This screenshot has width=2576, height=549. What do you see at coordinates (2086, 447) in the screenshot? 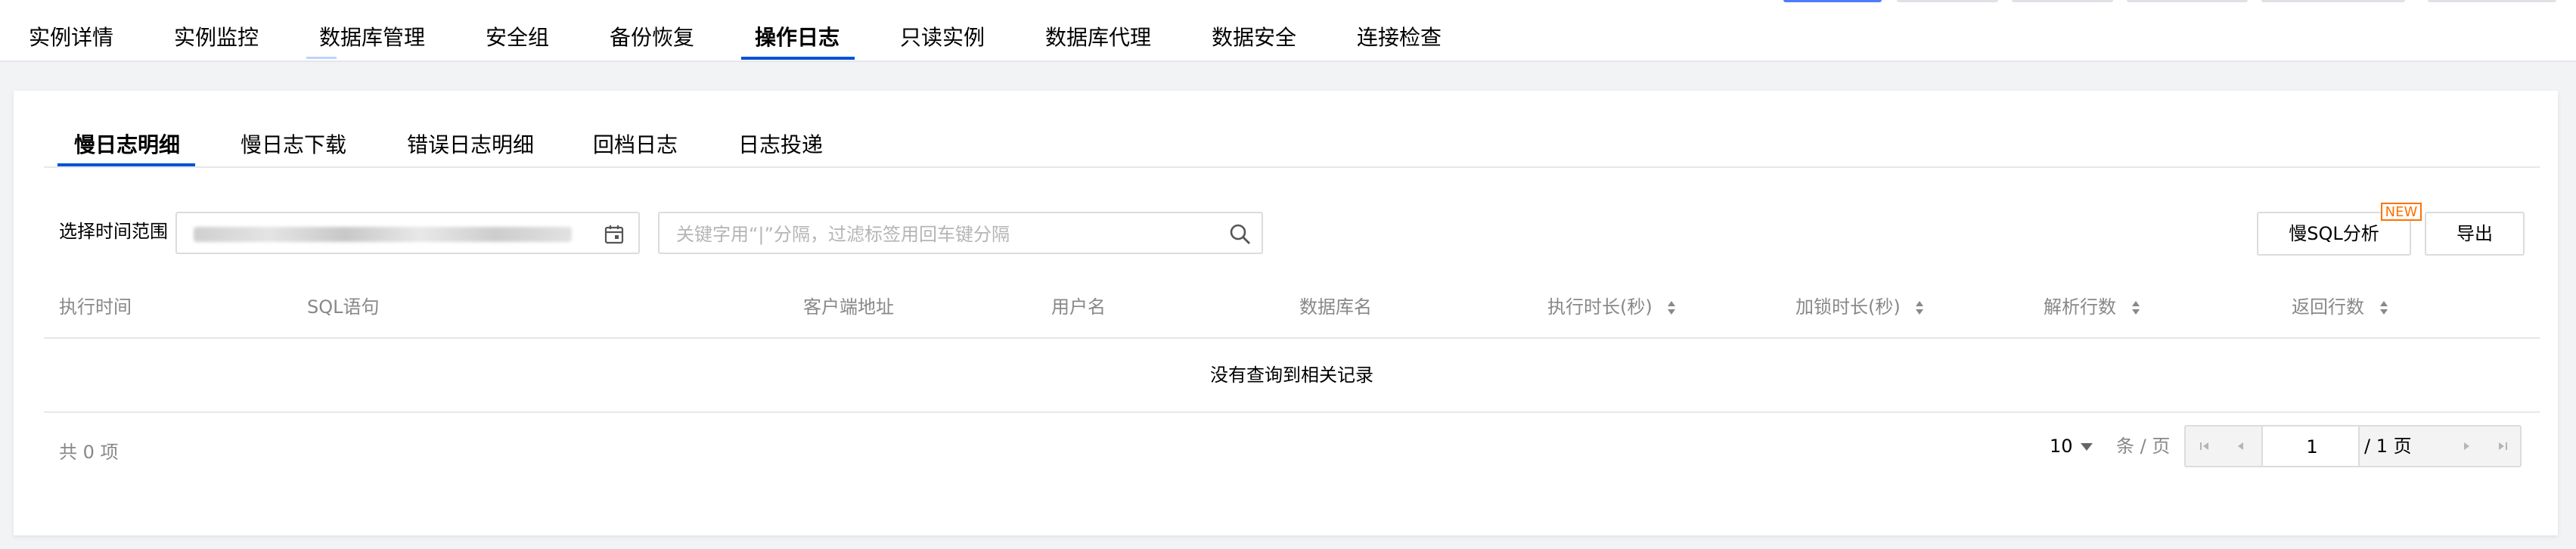
I see `chevron-down-icon` at bounding box center [2086, 447].